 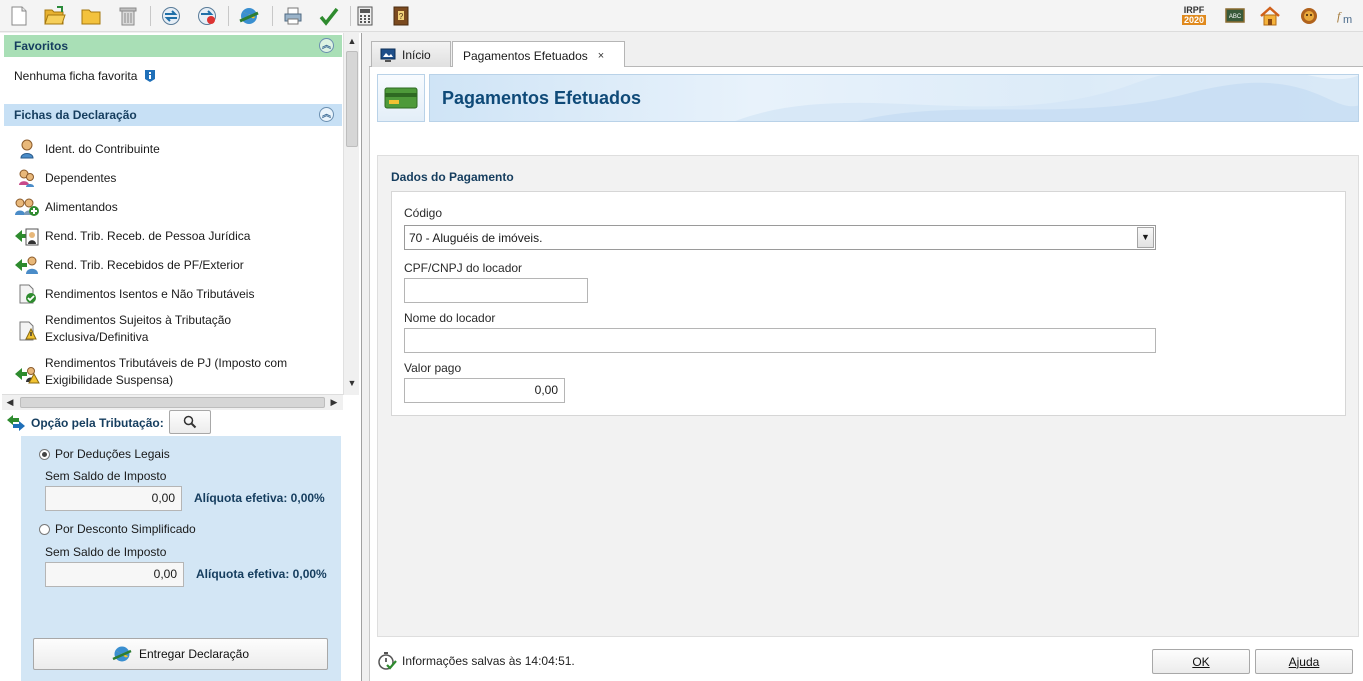 What do you see at coordinates (134, 294) in the screenshot?
I see `ficha-rend-isentos: Rendimentos Isentos e Não Tributáveis` at bounding box center [134, 294].